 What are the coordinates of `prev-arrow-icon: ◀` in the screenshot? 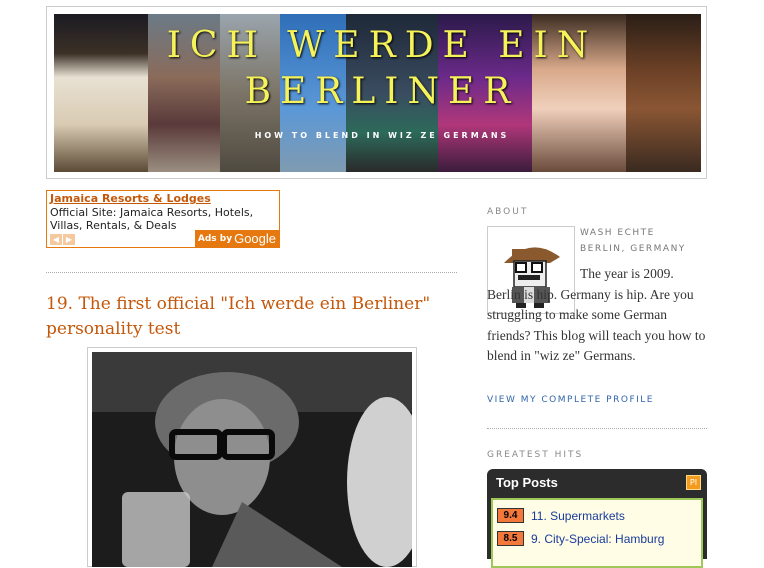 It's located at (56, 239).